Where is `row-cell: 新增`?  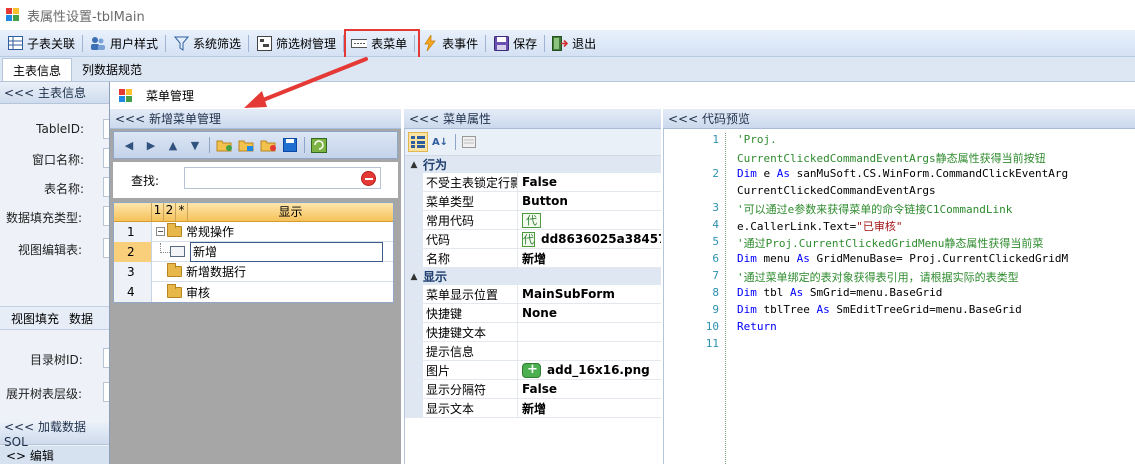 row-cell: 新增 is located at coordinates (272, 251).